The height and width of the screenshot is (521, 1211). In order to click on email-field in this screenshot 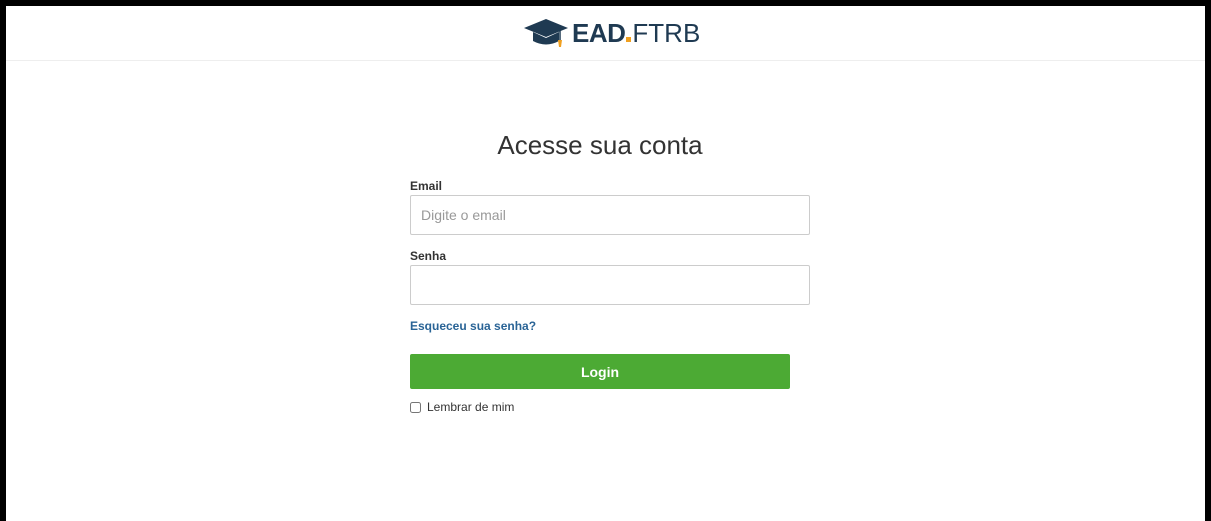, I will do `click(610, 215)`.